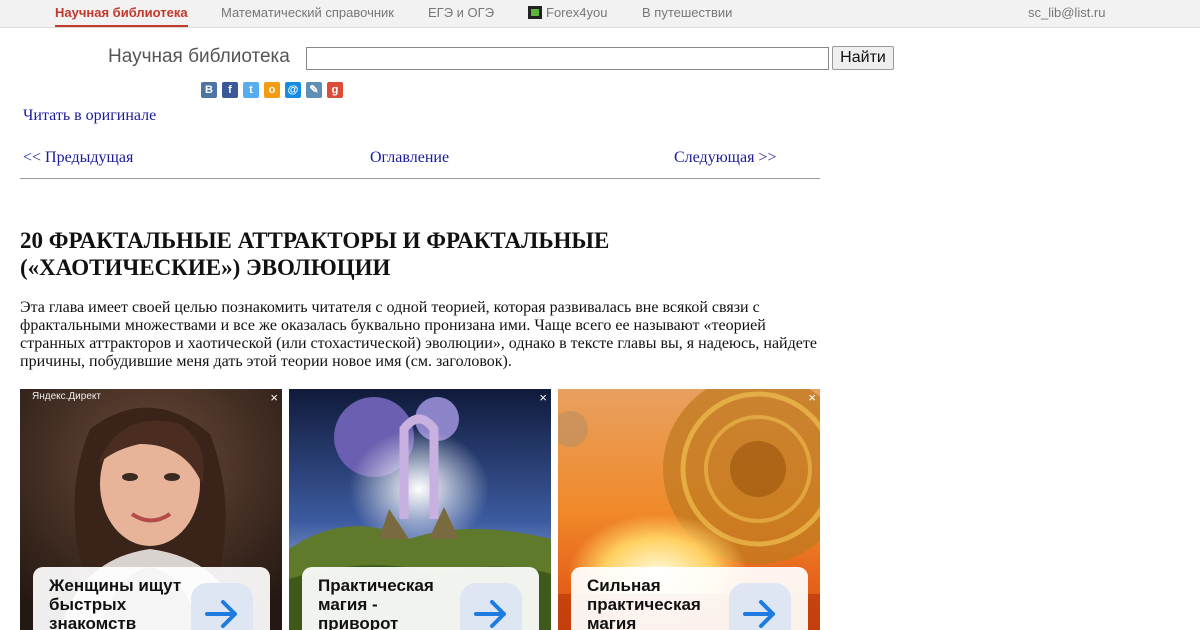 This screenshot has width=1200, height=630. I want to click on ad-card: Практическая магия - приворот, so click(420, 598).